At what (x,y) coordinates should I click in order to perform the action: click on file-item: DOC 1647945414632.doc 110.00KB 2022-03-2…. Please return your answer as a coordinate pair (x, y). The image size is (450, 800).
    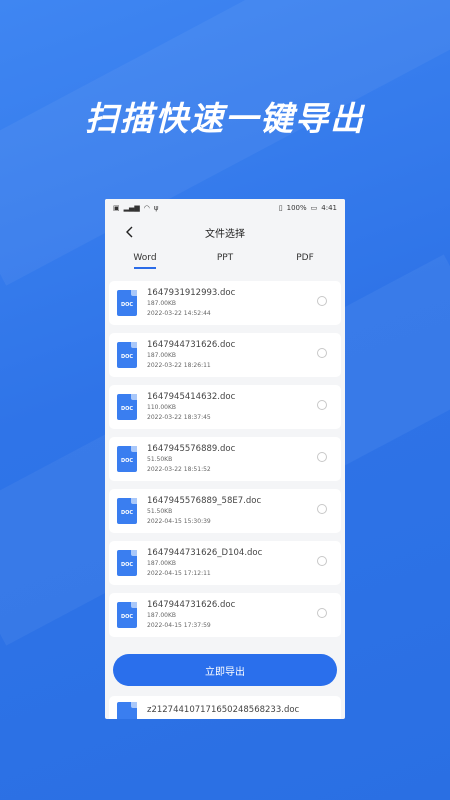
    Looking at the image, I should click on (225, 407).